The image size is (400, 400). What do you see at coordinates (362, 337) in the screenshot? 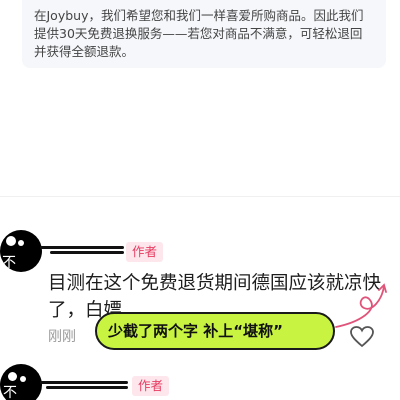
I see `like-heart-icon` at bounding box center [362, 337].